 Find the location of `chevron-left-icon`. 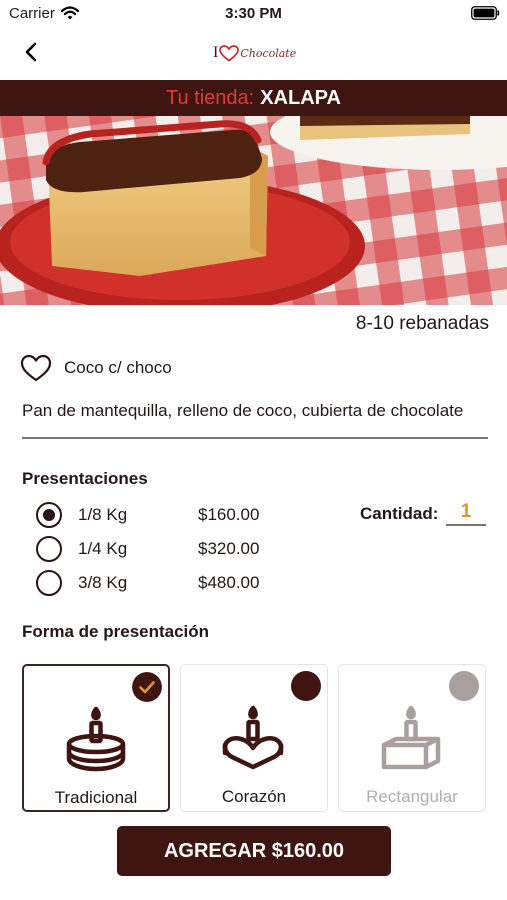

chevron-left-icon is located at coordinates (31, 52).